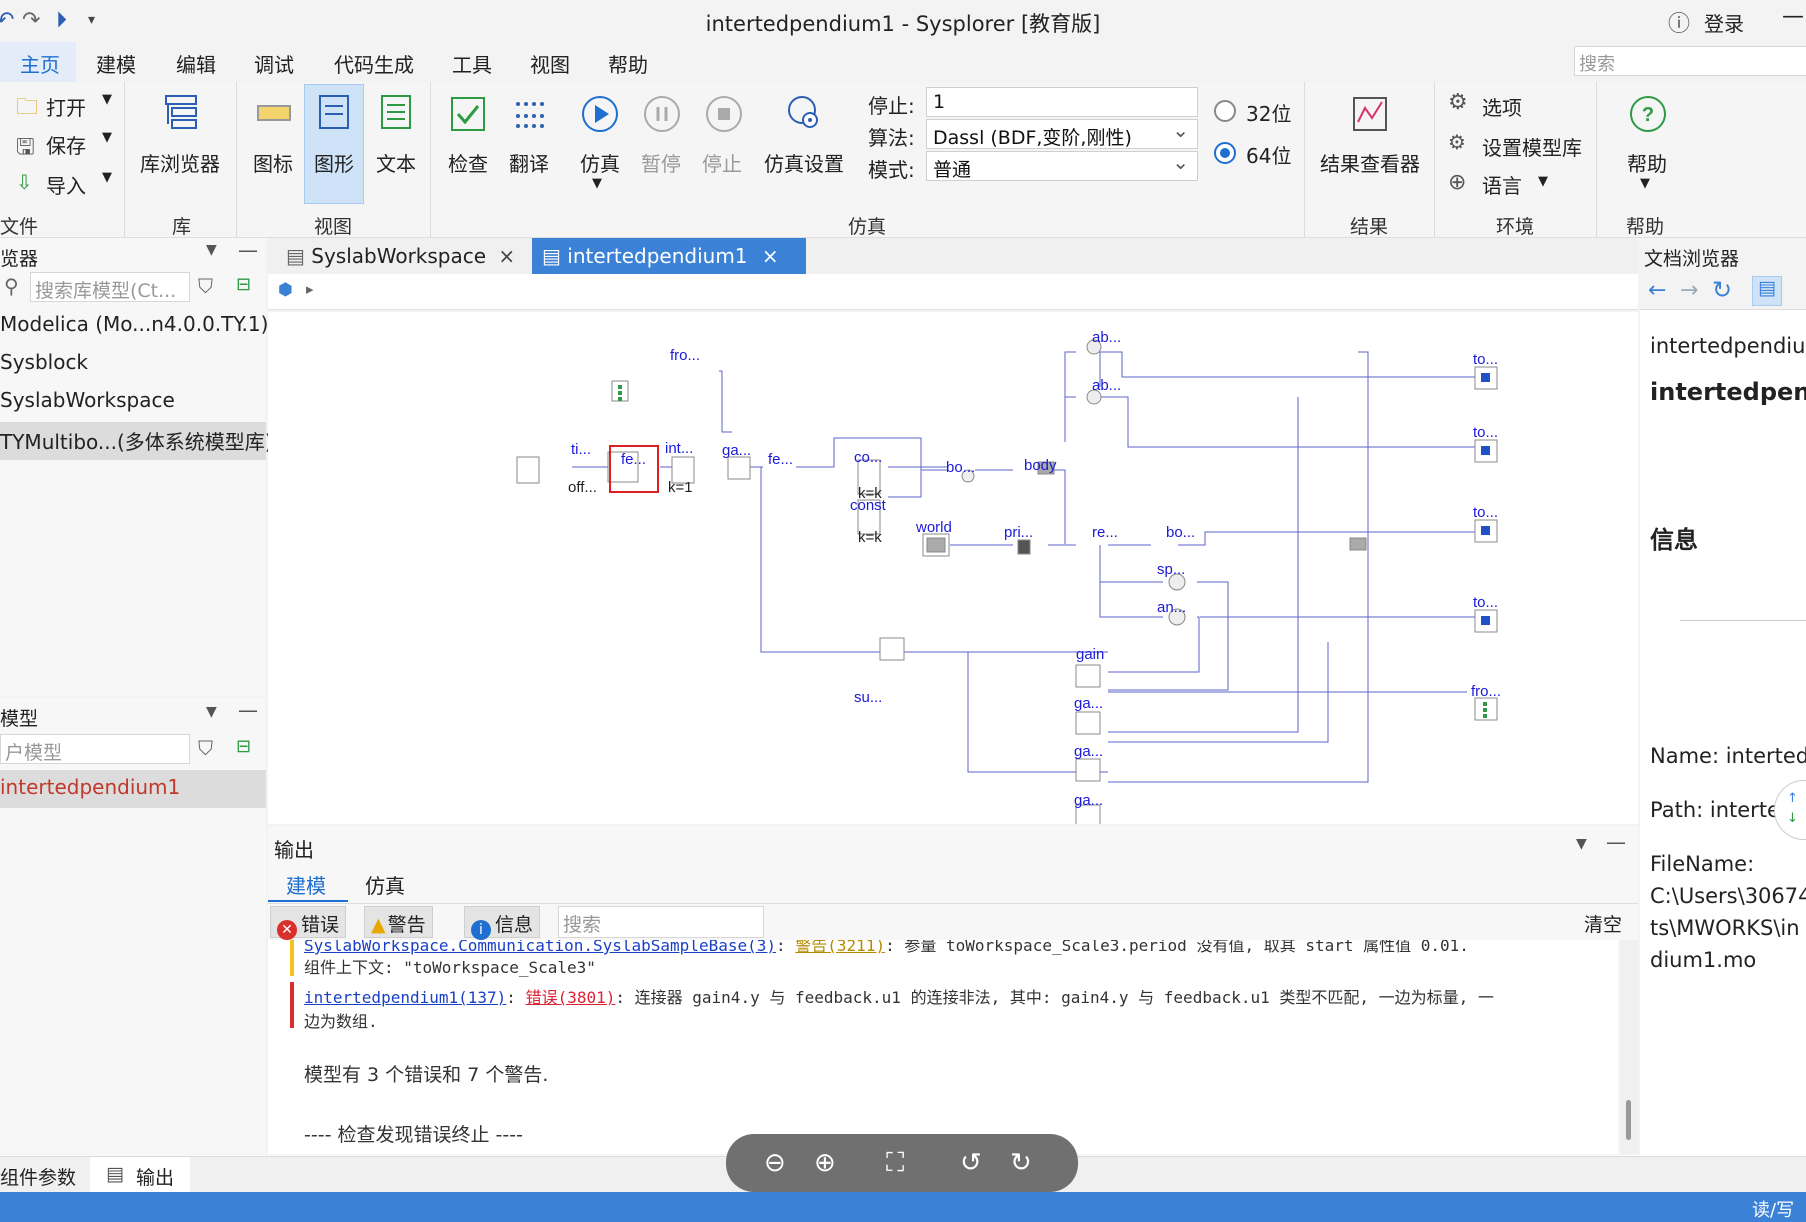  Describe the element at coordinates (40, 63) in the screenshot. I see `menu-home: 主页` at that location.